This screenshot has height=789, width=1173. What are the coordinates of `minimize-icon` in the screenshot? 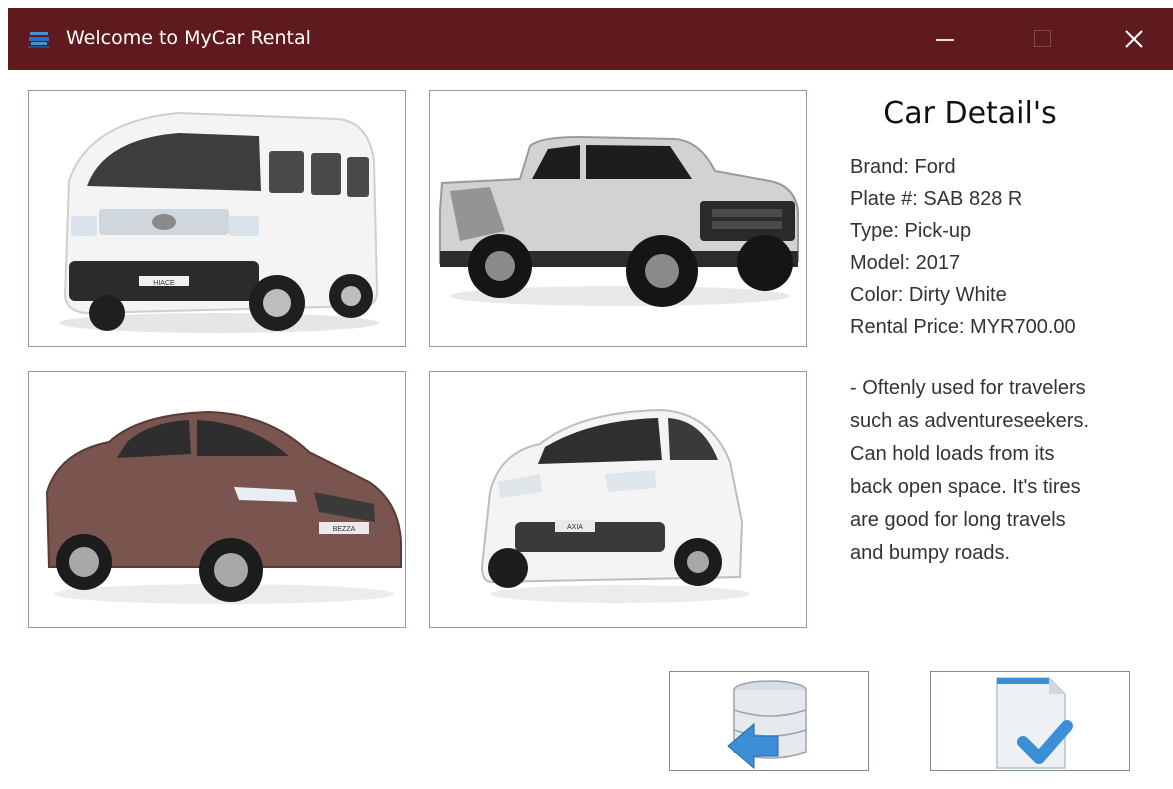 It's located at (945, 40).